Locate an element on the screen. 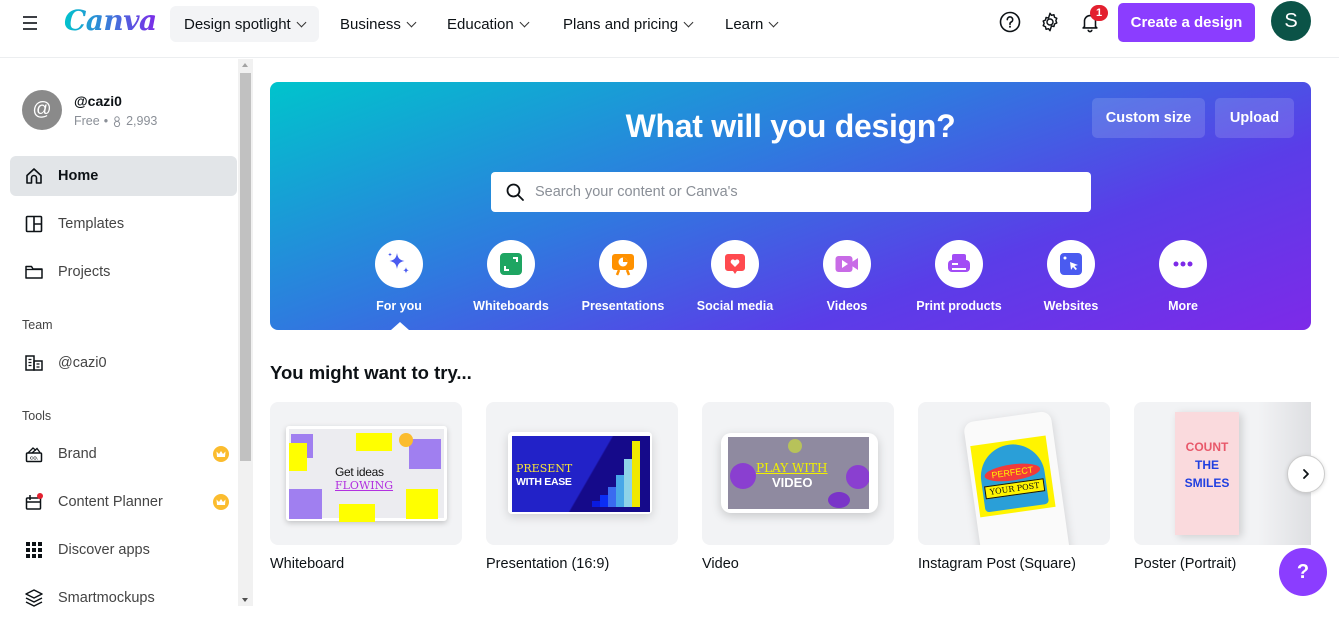 This screenshot has width=1339, height=618. video-preview: PLAY WITH VIDEO is located at coordinates (798, 473).